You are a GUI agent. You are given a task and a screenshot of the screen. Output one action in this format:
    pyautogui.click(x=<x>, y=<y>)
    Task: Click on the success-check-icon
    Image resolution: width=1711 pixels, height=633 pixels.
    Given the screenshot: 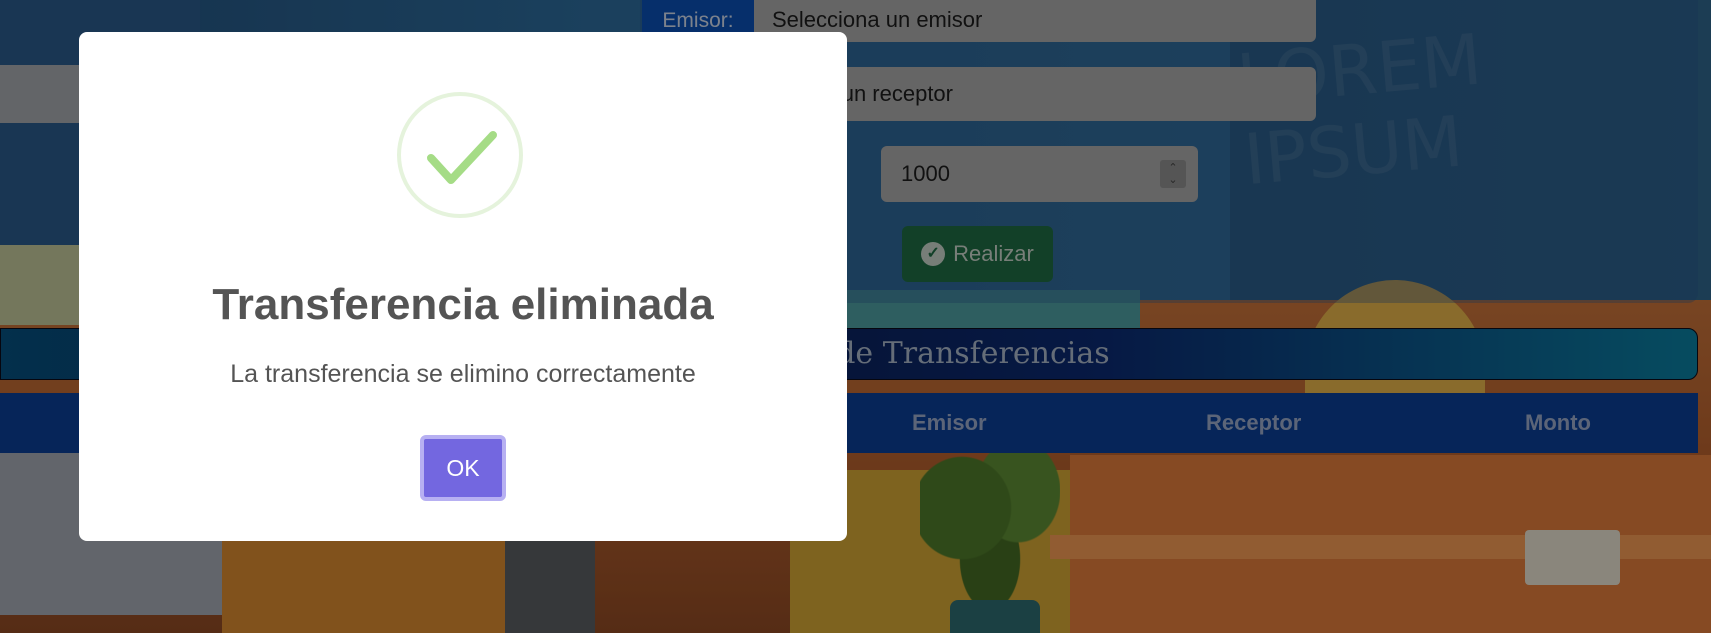 What is the action you would take?
    pyautogui.click(x=460, y=155)
    